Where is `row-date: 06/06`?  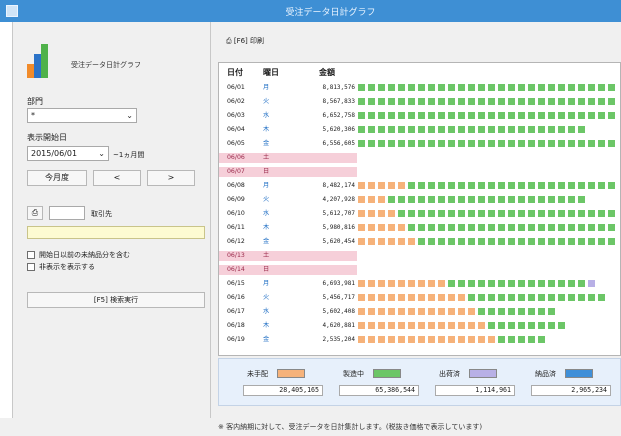
row-date: 06/06 is located at coordinates (236, 157).